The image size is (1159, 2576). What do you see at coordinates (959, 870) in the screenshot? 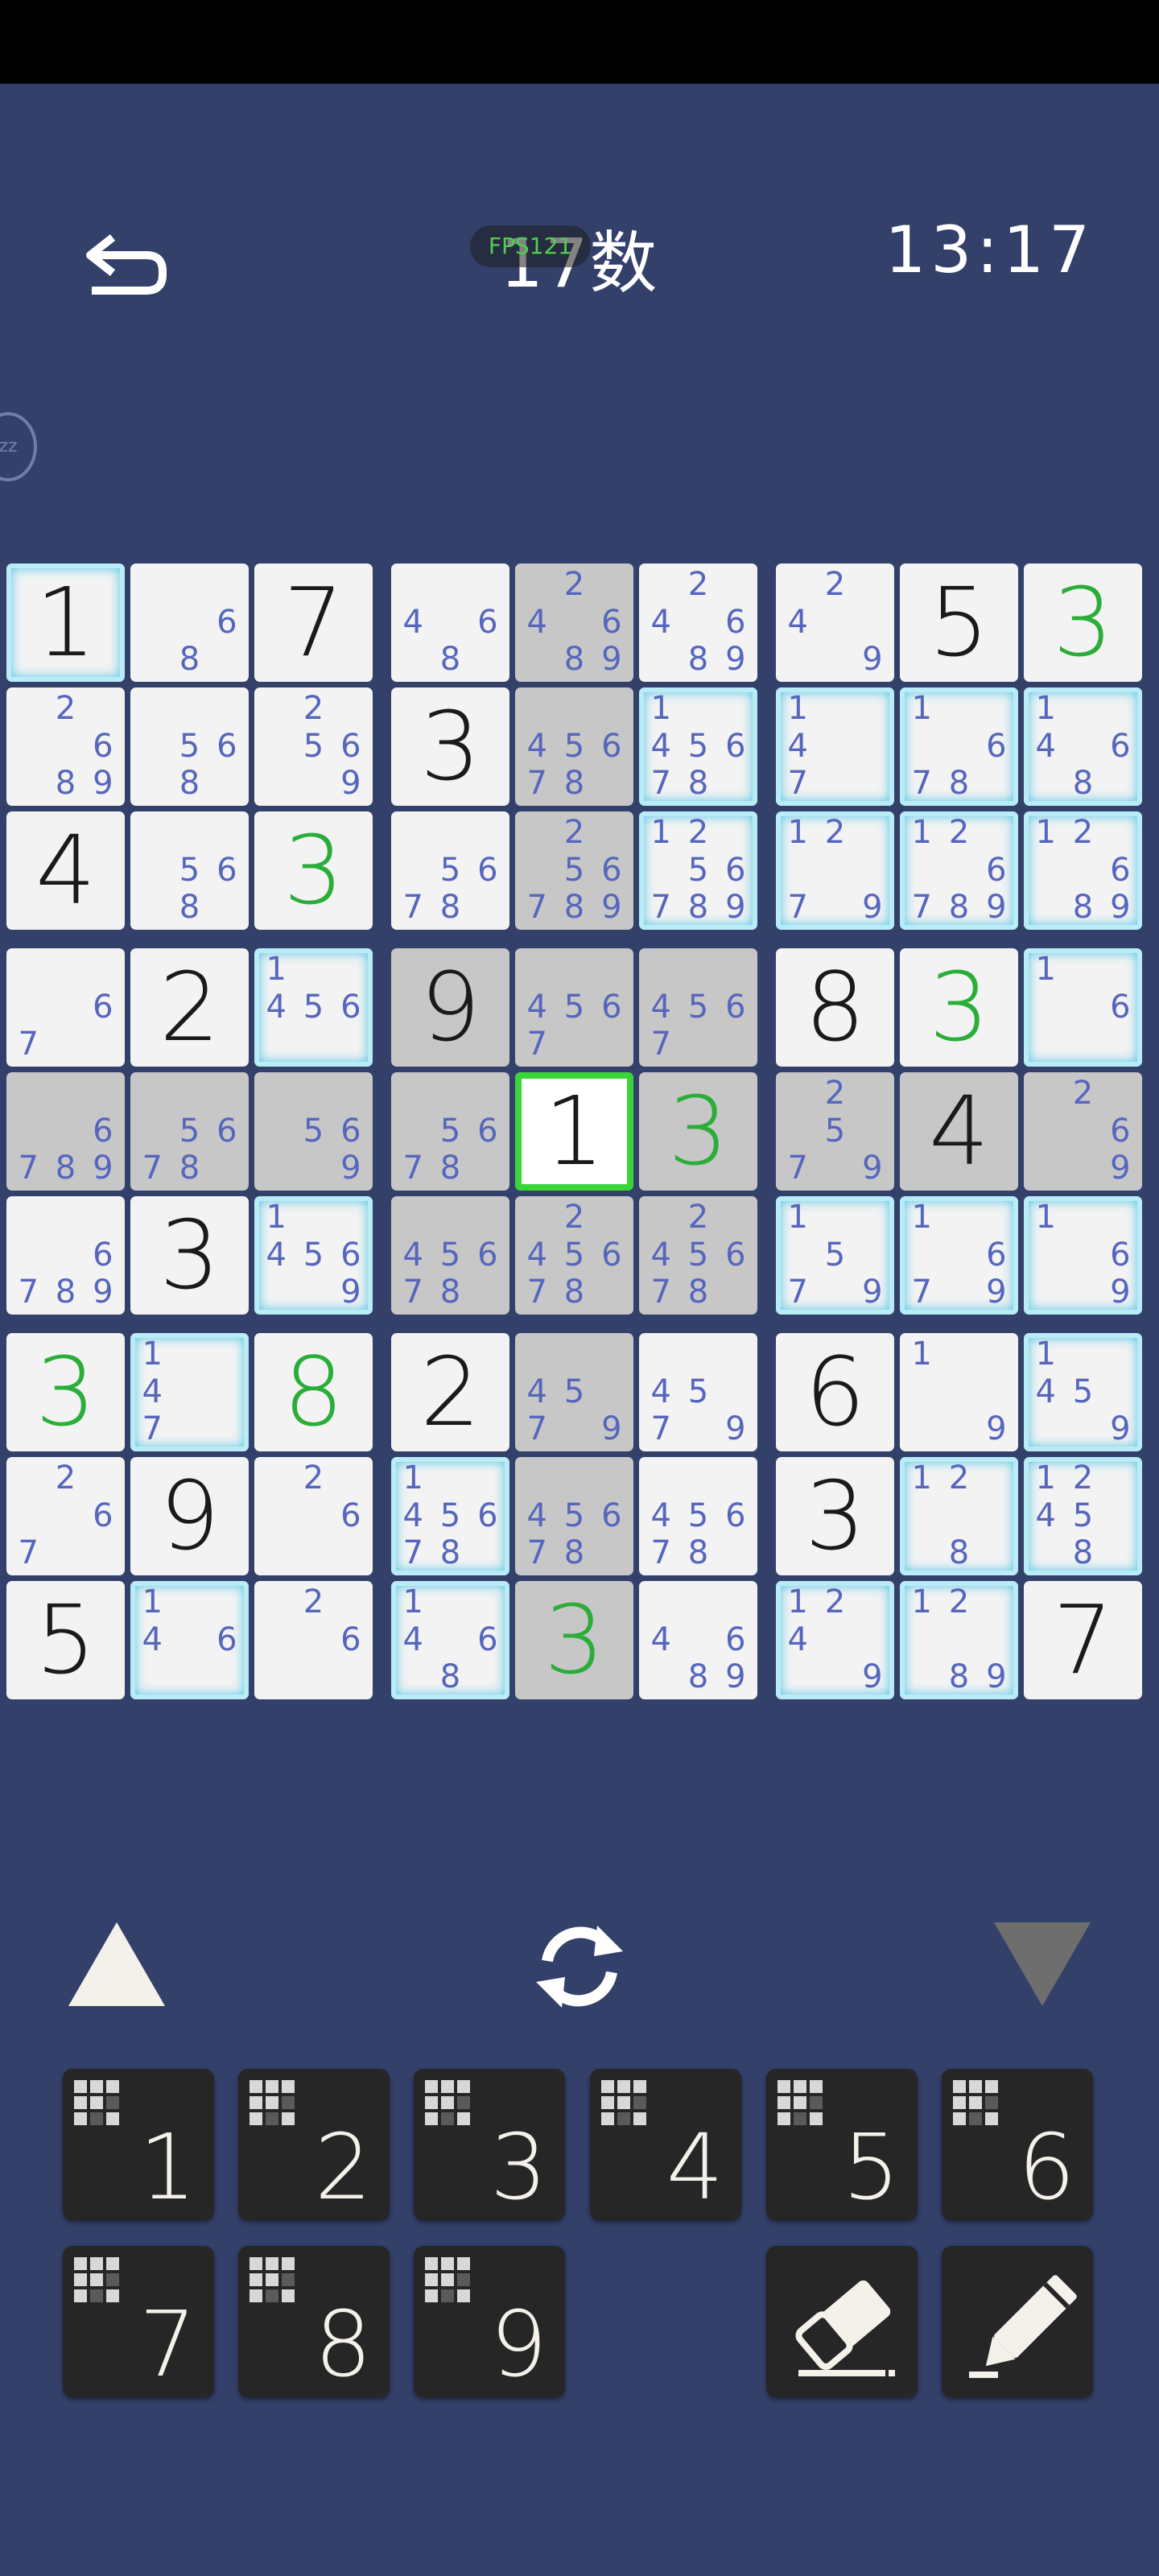
I see `sudoku-cell: 126 789` at bounding box center [959, 870].